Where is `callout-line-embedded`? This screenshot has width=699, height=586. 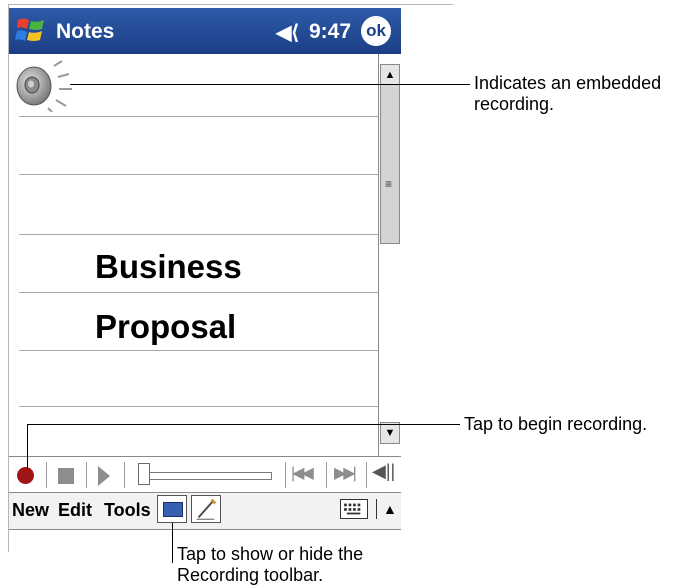
callout-line-embedded is located at coordinates (270, 84).